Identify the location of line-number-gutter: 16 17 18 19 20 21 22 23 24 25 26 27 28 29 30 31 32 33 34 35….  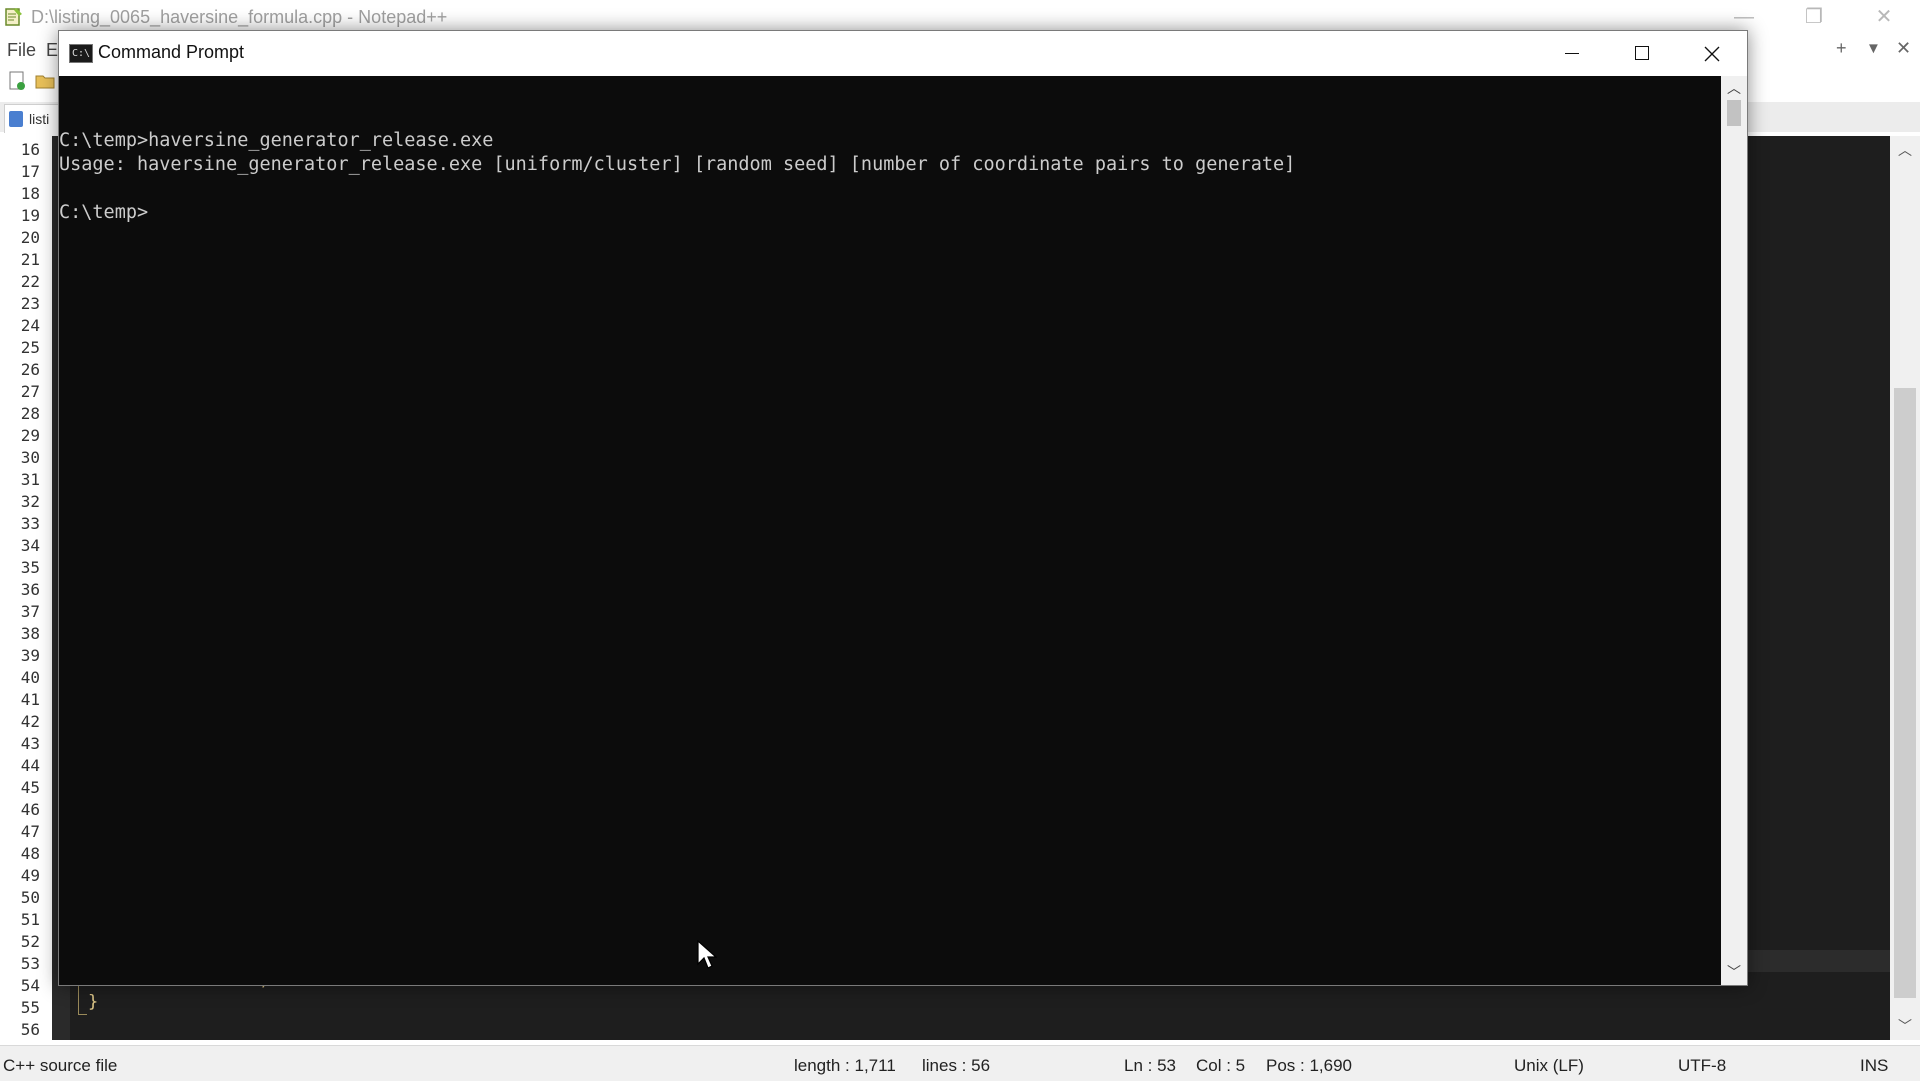
(26, 588).